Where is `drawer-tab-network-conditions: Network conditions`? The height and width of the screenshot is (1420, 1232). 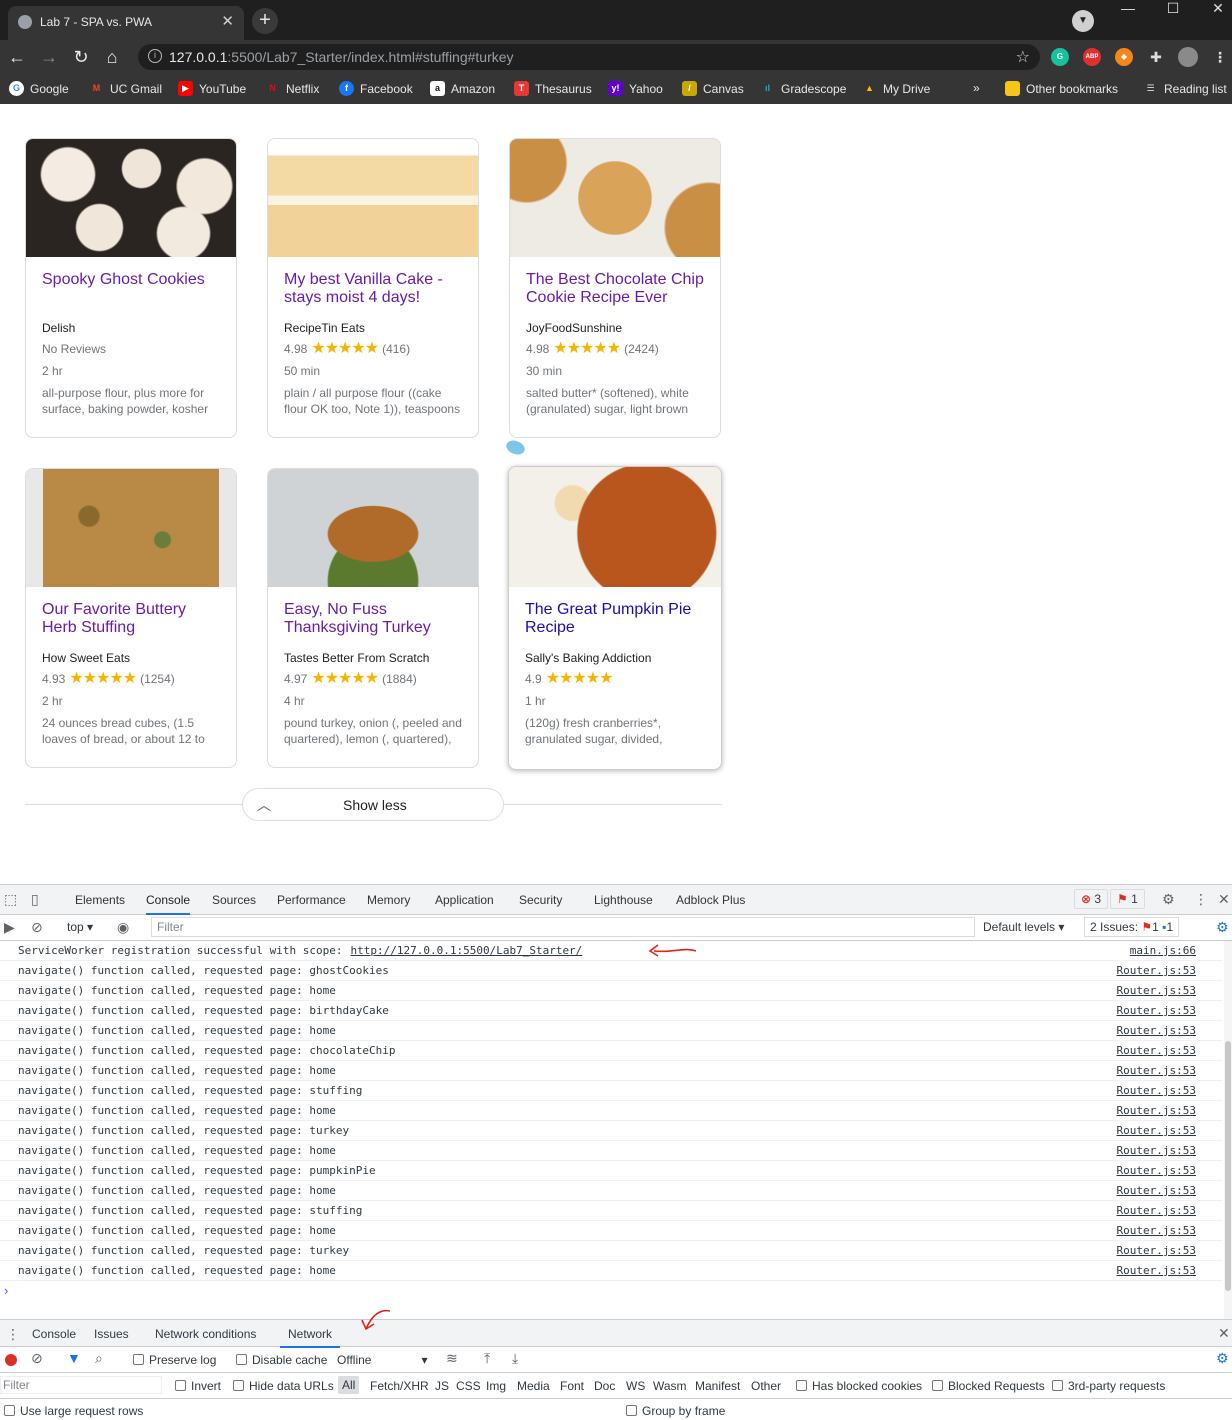
drawer-tab-network-conditions: Network conditions is located at coordinates (205, 1334).